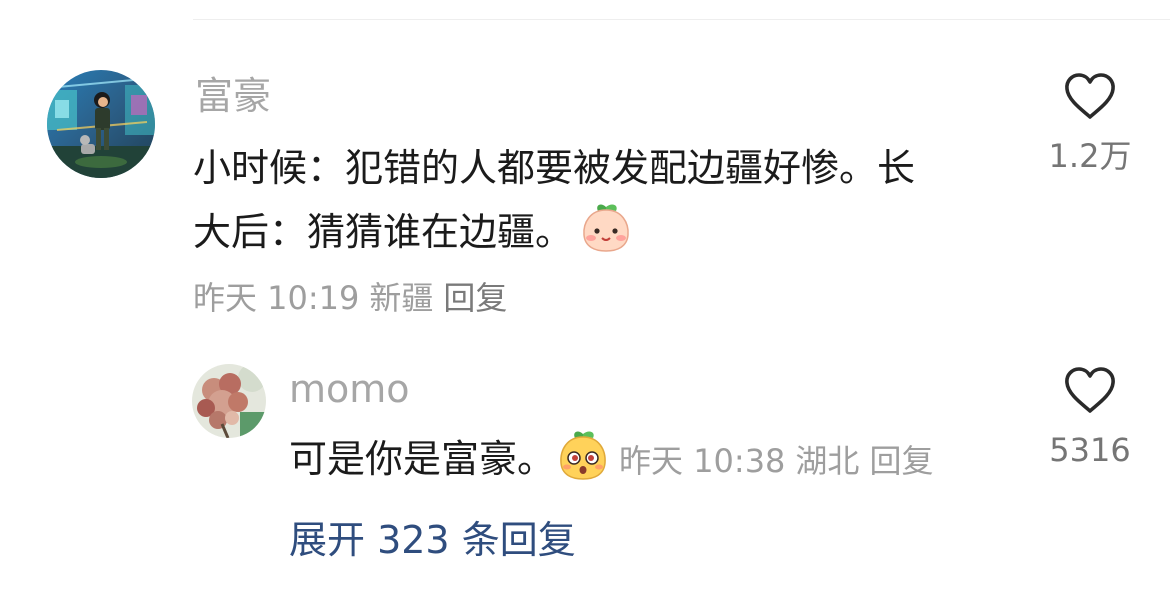  Describe the element at coordinates (611, 463) in the screenshot. I see `reply-content: 可是你是富豪。 昨天 10:38 湖北 回复` at that location.